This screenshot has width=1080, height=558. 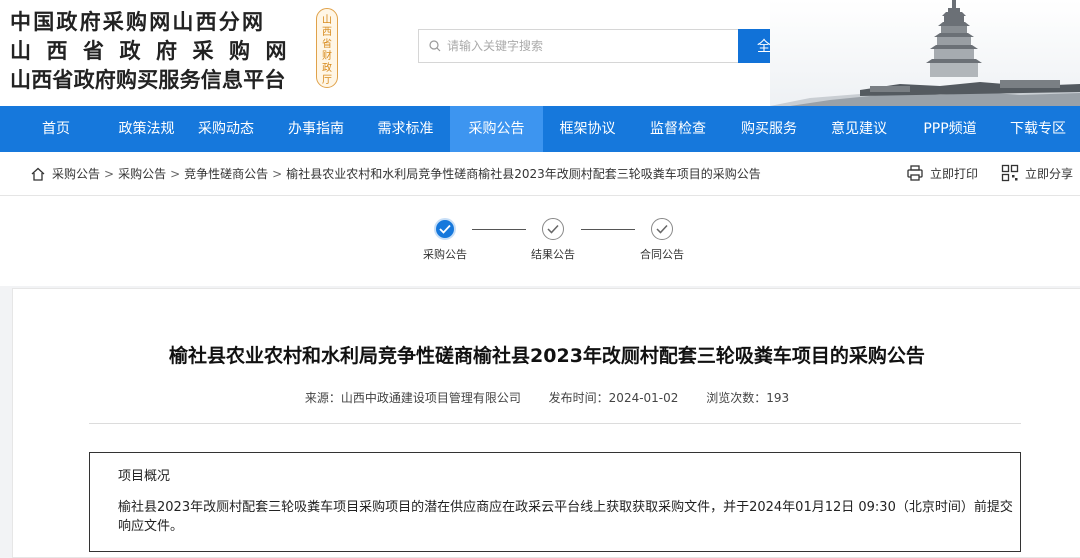 I want to click on nav-item: 首页, so click(x=56, y=129).